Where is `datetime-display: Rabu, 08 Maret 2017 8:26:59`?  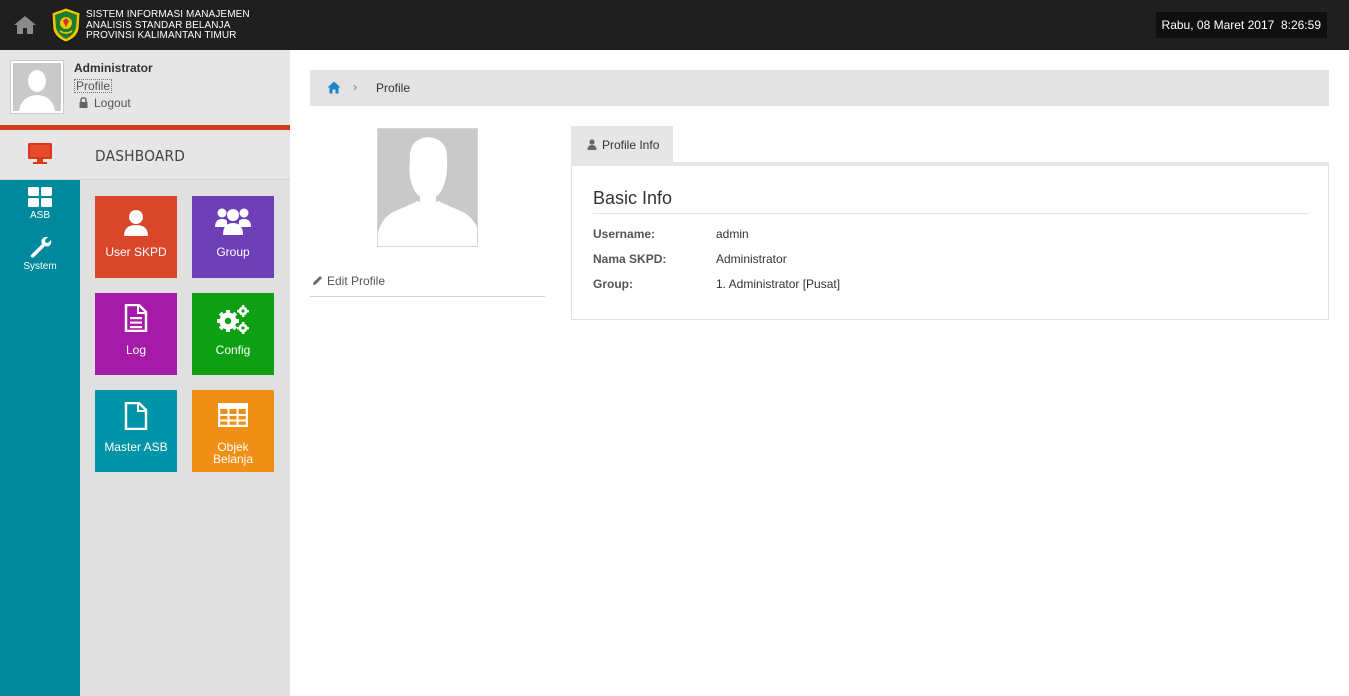
datetime-display: Rabu, 08 Maret 2017 8:26:59 is located at coordinates (1241, 25).